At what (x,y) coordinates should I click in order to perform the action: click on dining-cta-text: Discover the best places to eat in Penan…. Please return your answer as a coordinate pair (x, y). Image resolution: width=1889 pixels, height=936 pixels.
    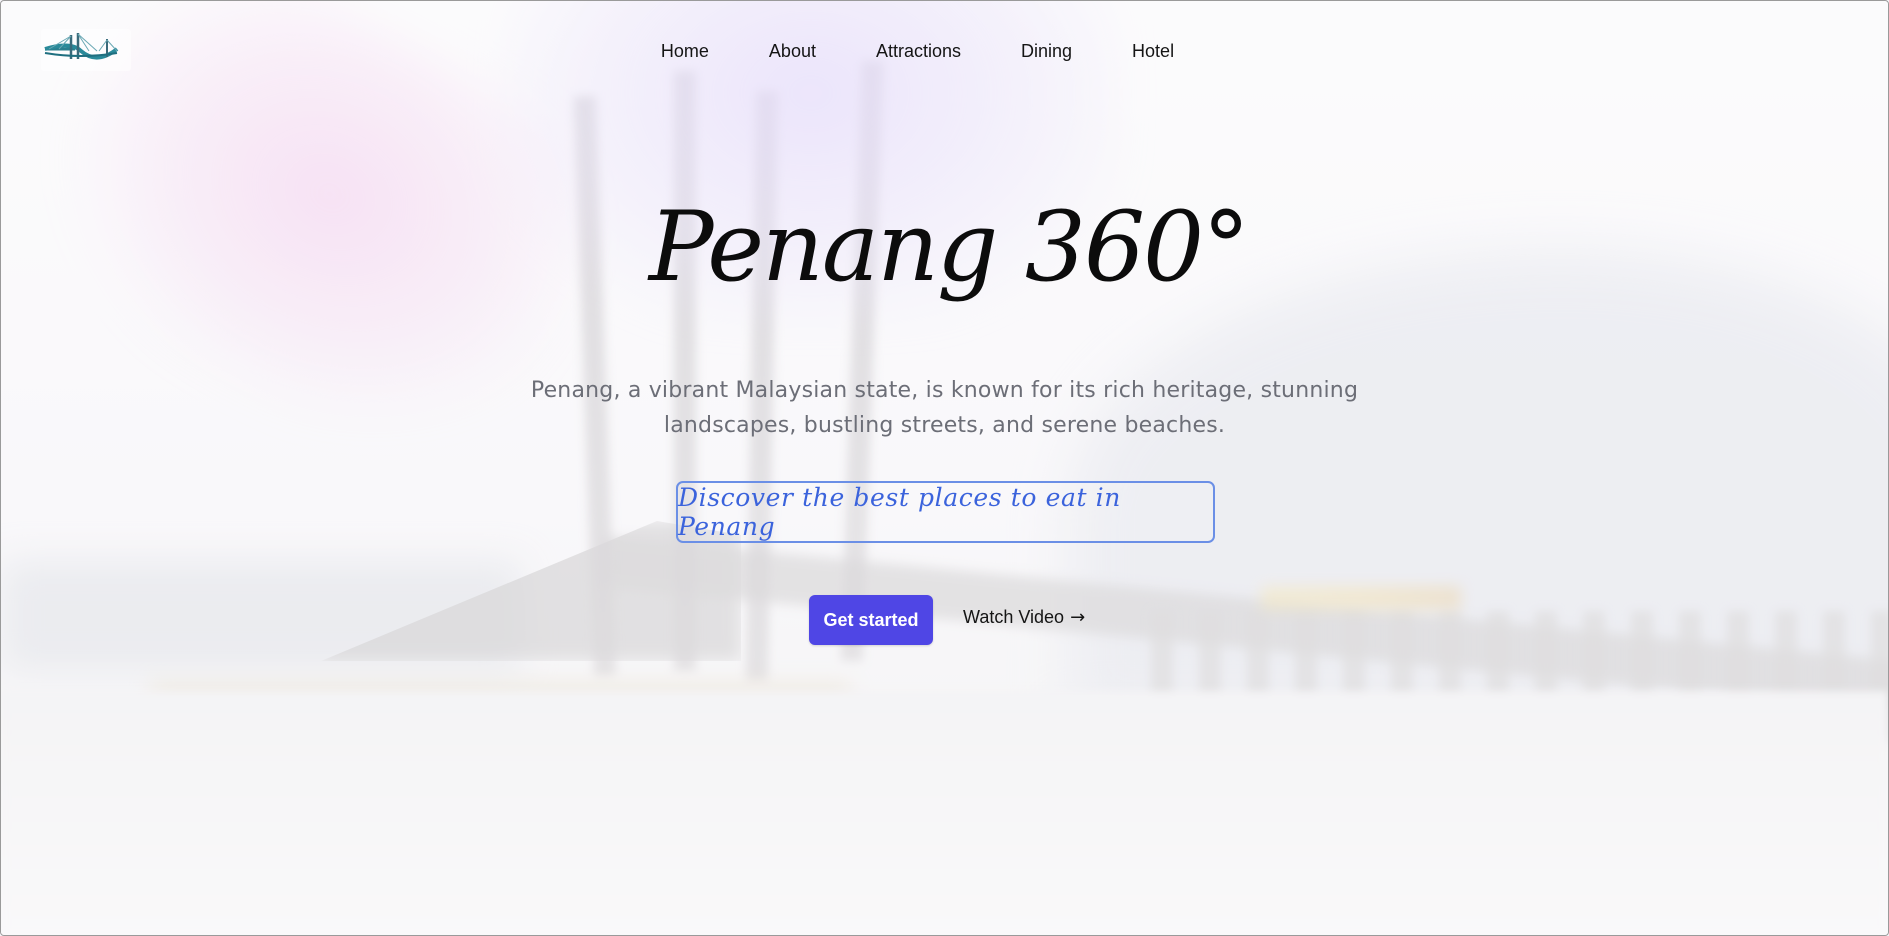
    Looking at the image, I should click on (899, 512).